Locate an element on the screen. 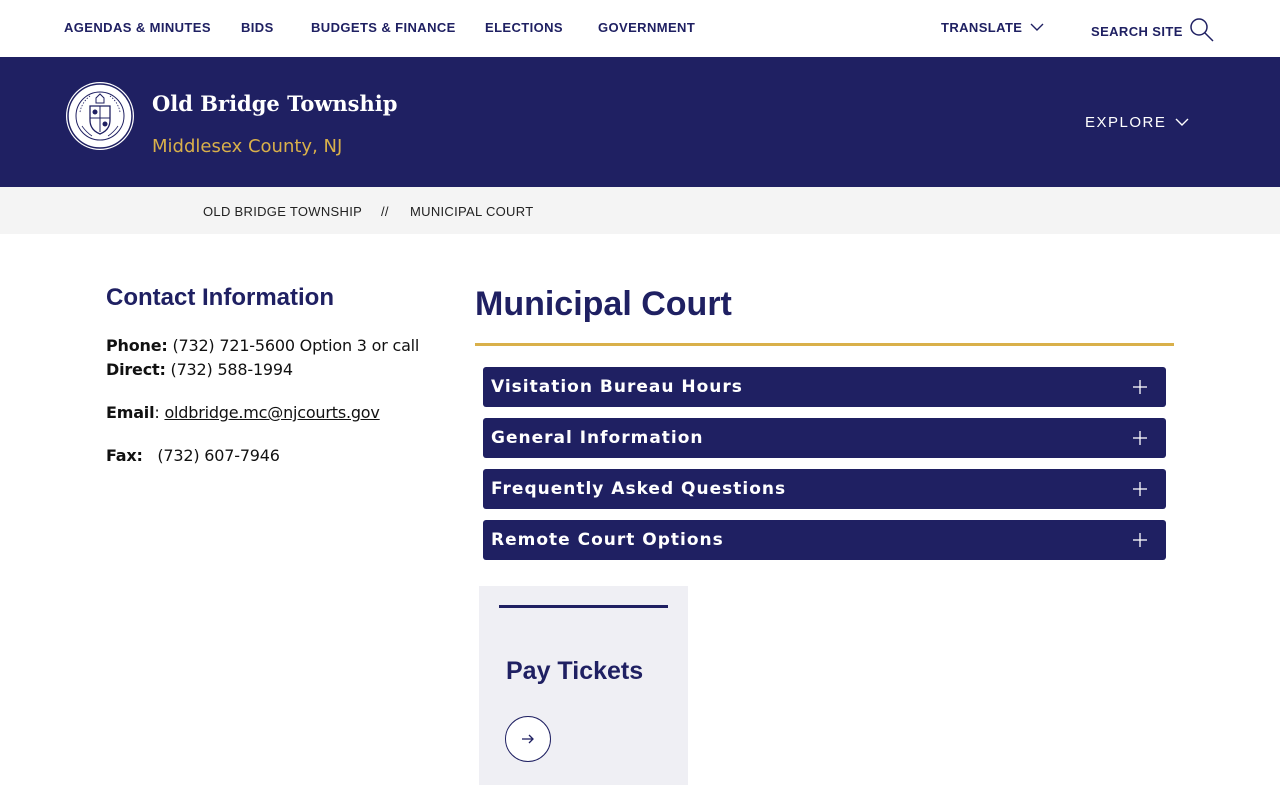  title-divider is located at coordinates (824, 344).